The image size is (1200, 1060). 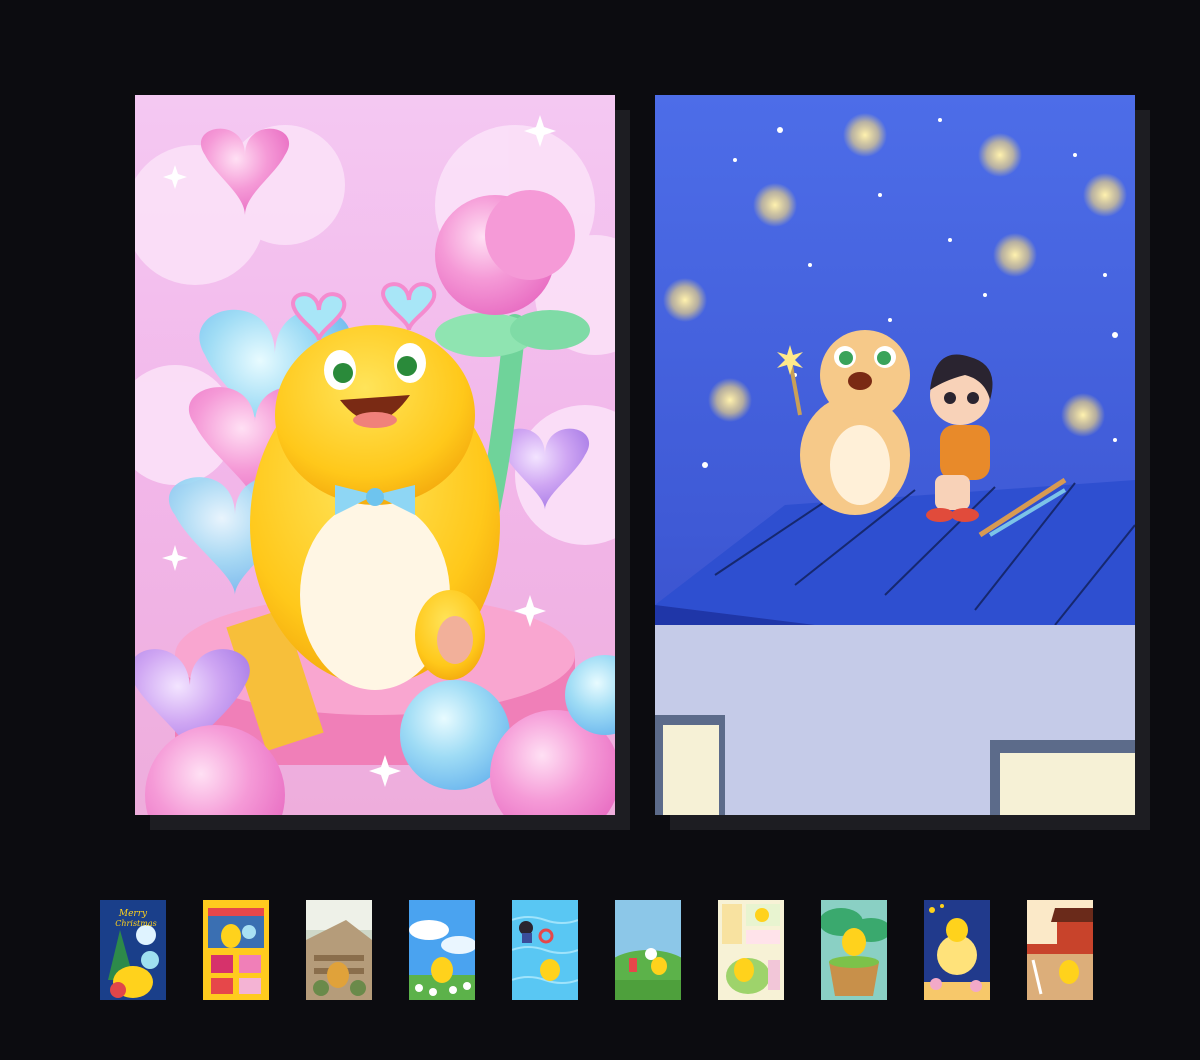 I want to click on thumb-street-stairs, so click(x=339, y=950).